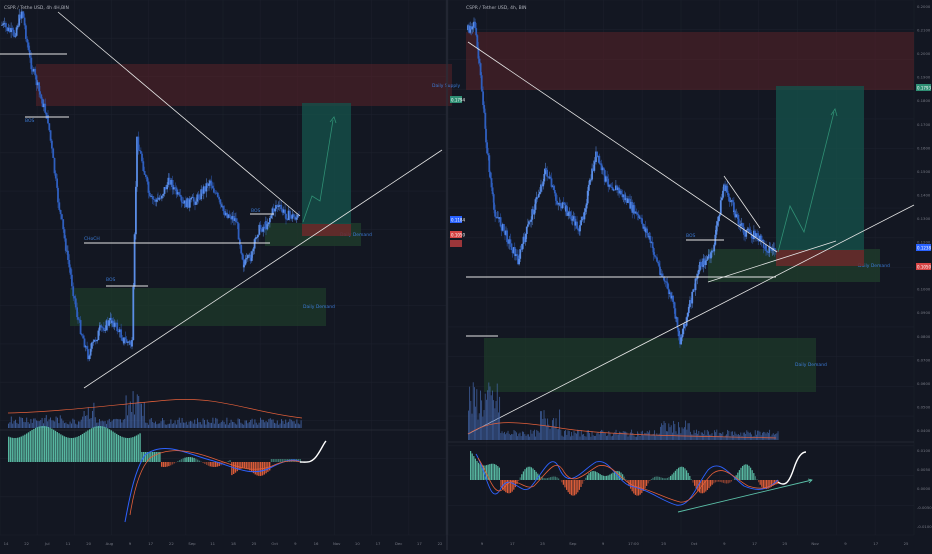 This screenshot has width=932, height=554. I want to click on right-demand-zone-large, so click(650, 365).